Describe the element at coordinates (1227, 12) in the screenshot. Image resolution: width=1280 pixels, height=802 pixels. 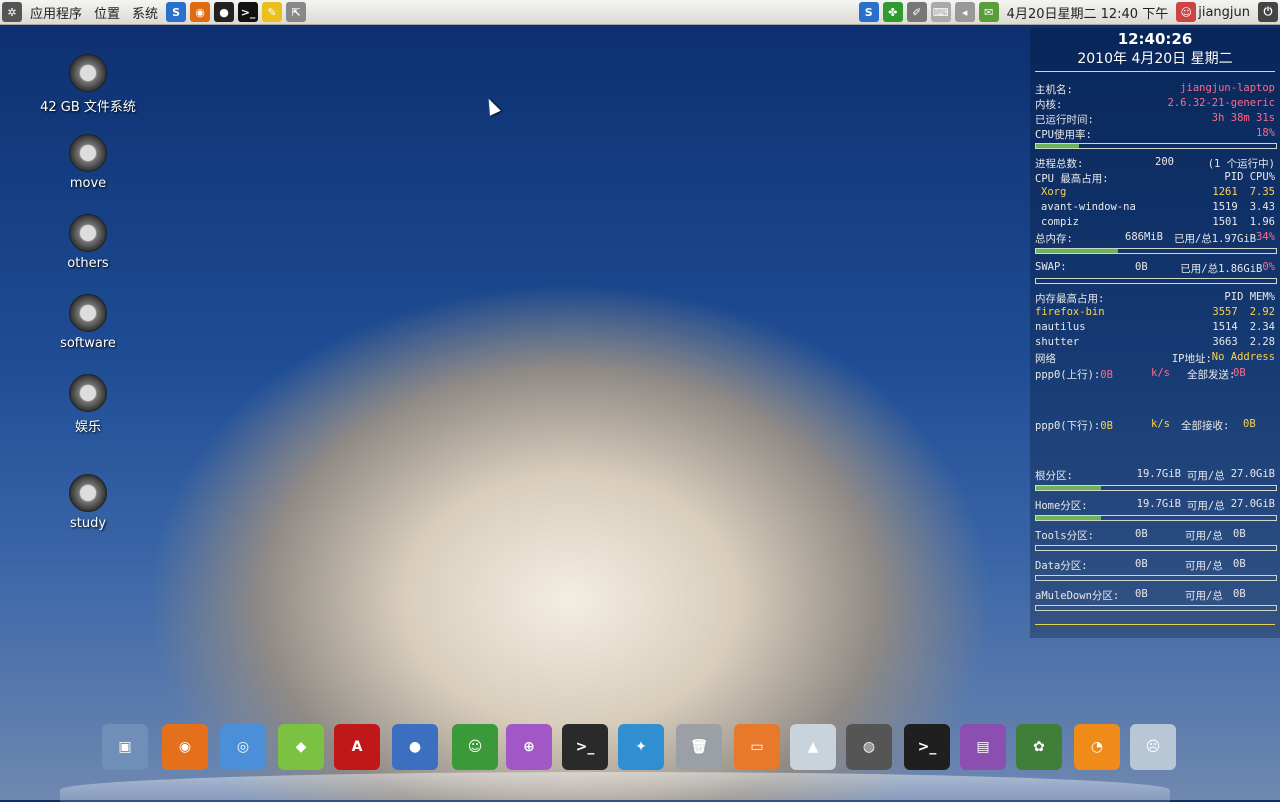
I see `panel-username: jiangjun` at that location.